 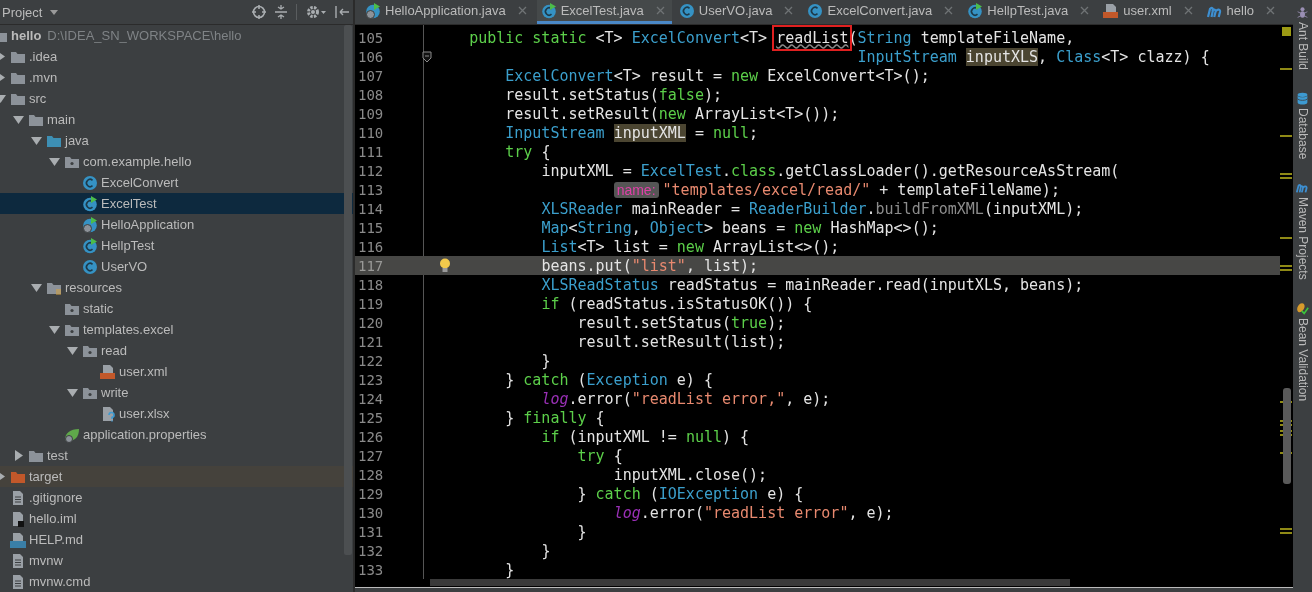 What do you see at coordinates (371, 398) in the screenshot?
I see `line-number: 124` at bounding box center [371, 398].